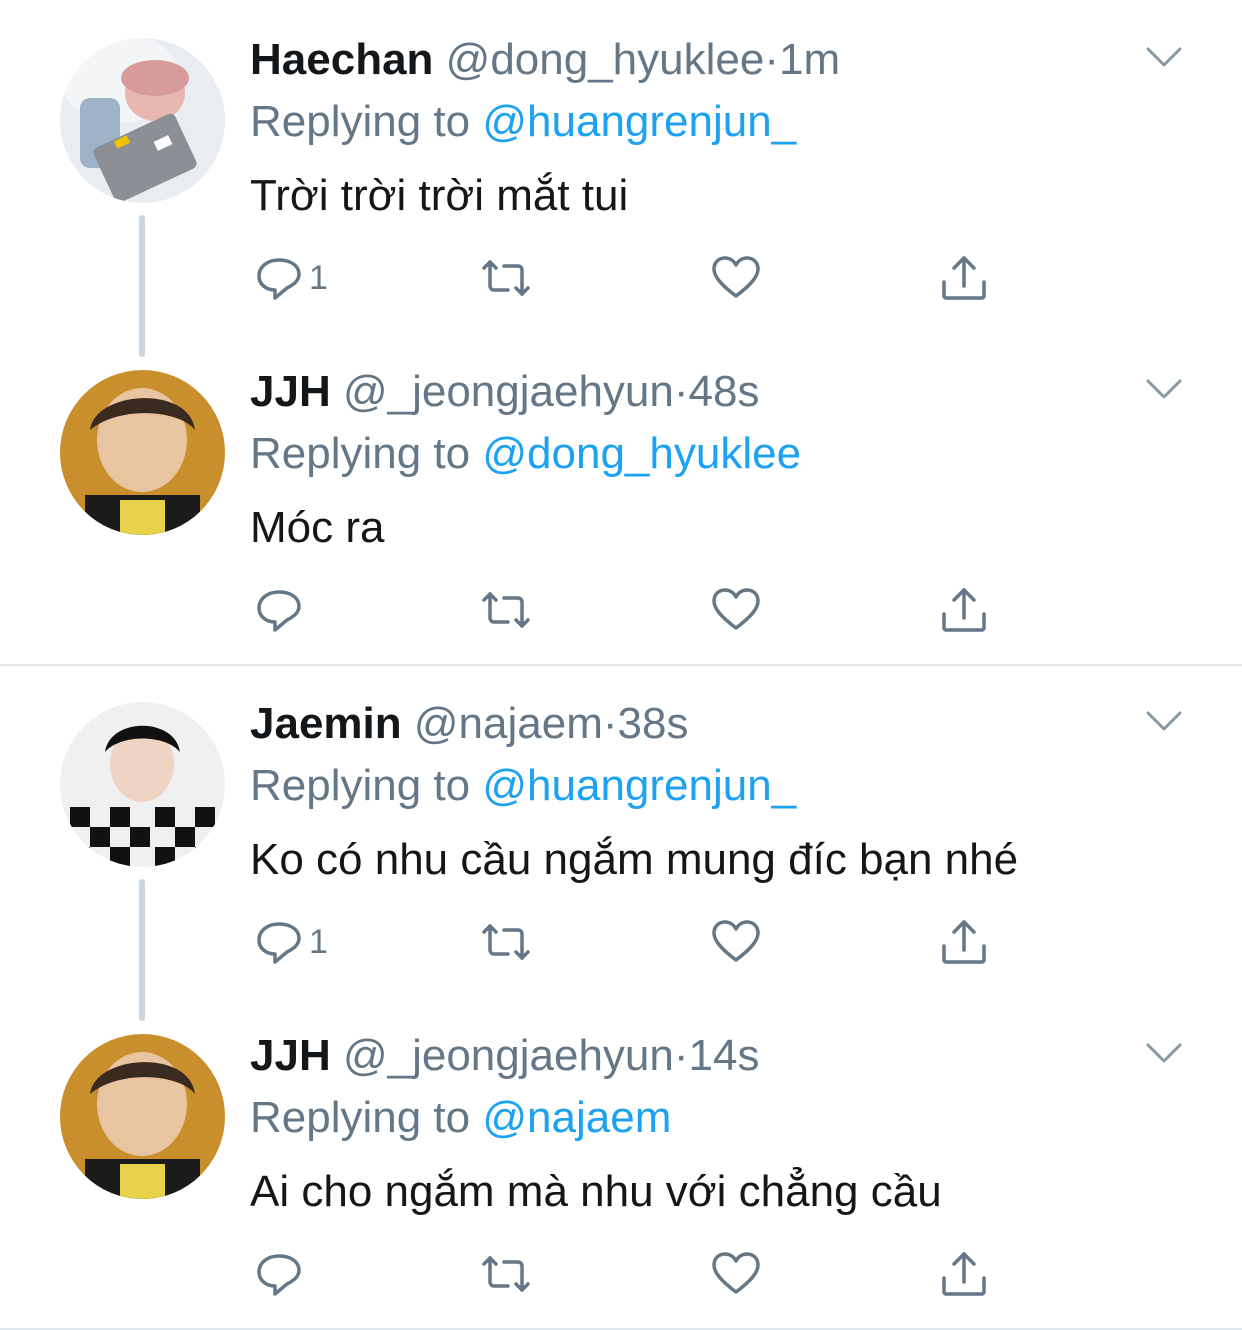 The width and height of the screenshot is (1242, 1330). I want to click on reply-mention-link: @najaem, so click(576, 1117).